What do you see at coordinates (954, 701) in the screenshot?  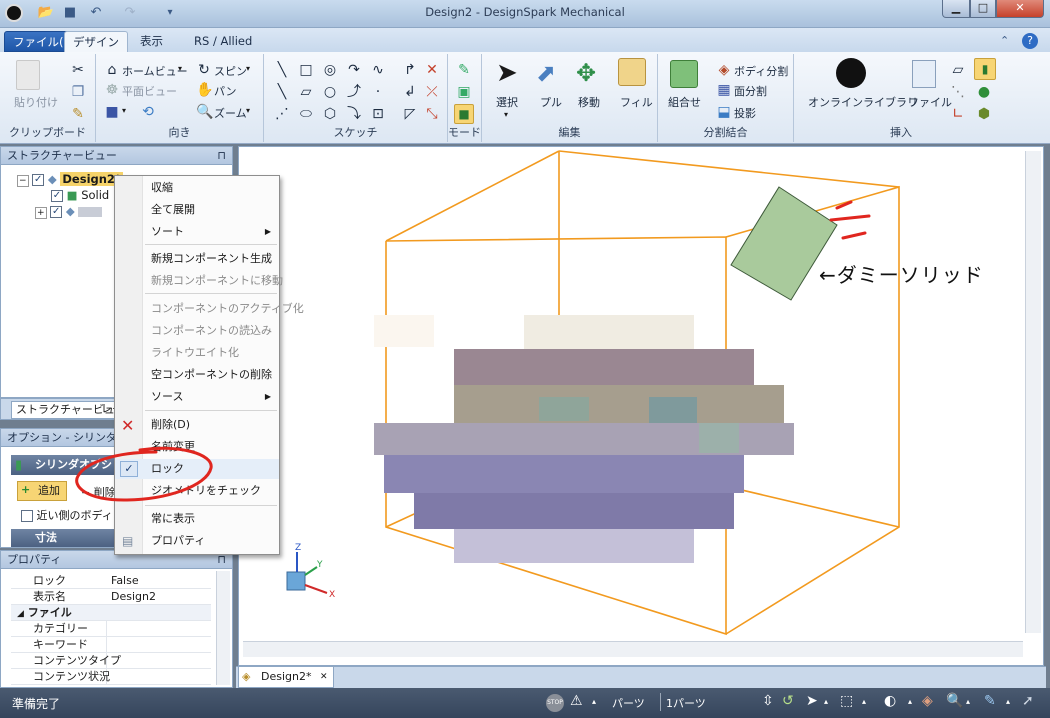 I see `zoom-status-icon: 🔍` at bounding box center [954, 701].